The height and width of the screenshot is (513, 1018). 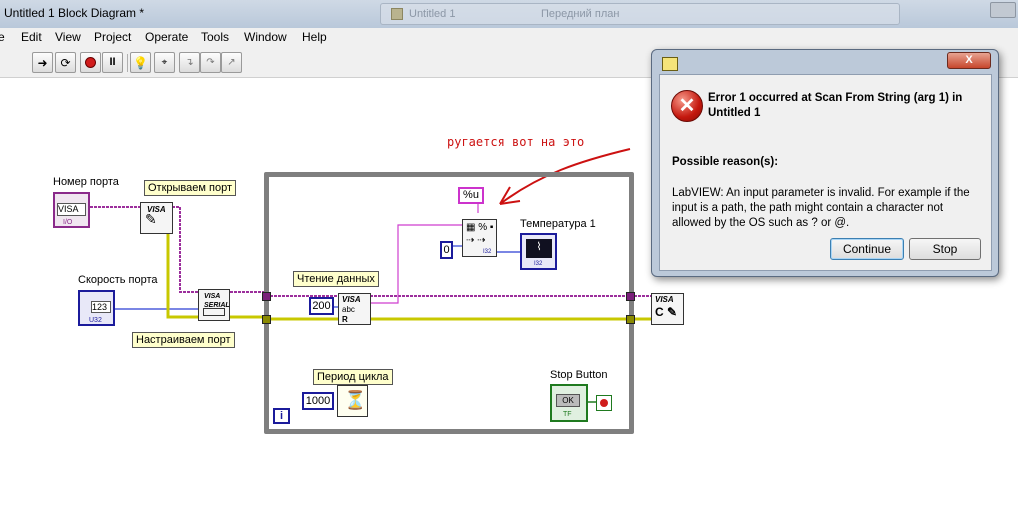 I want to click on scan-i32-tag: I32, so click(x=487, y=252).